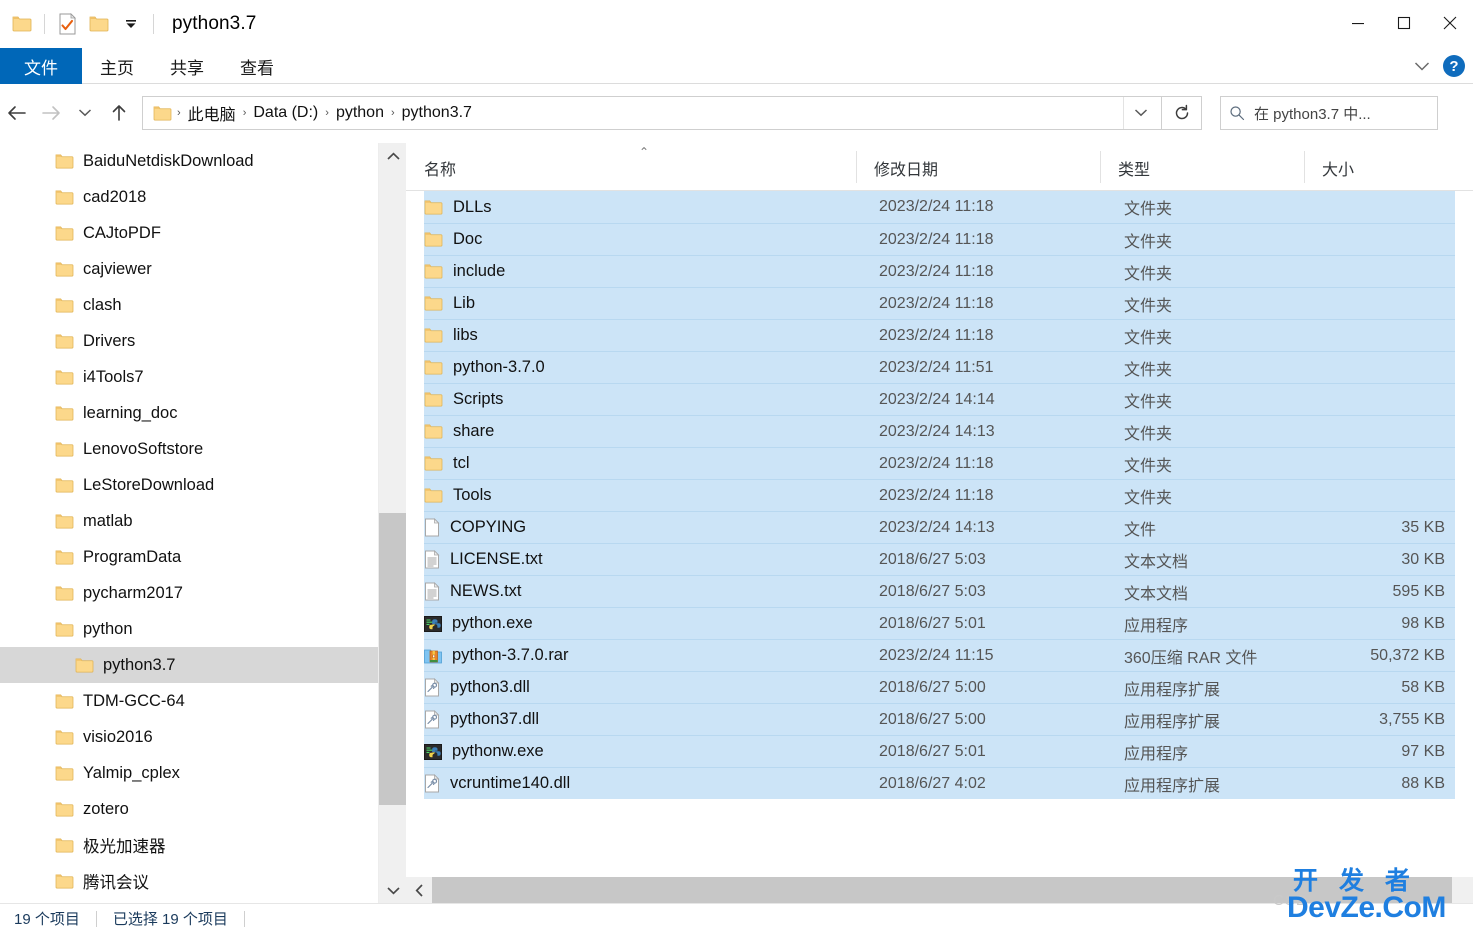  What do you see at coordinates (451, 335) in the screenshot?
I see `file-name-cell: libs` at bounding box center [451, 335].